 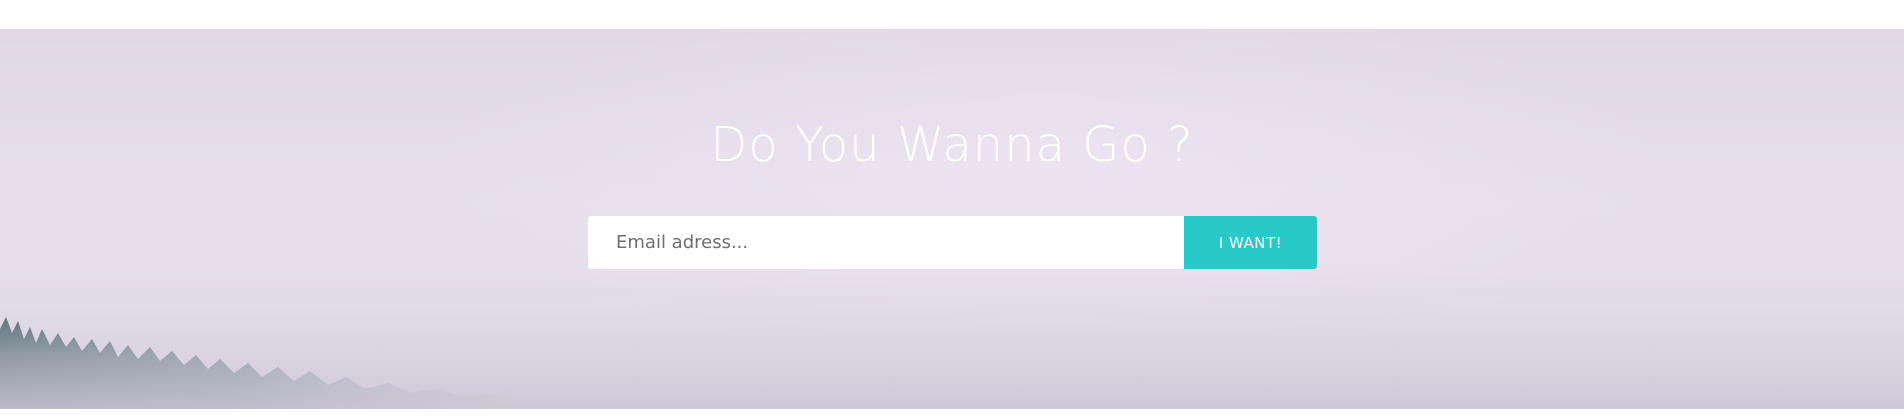 I want to click on newsletter-form: I WANT!, so click(x=952, y=242).